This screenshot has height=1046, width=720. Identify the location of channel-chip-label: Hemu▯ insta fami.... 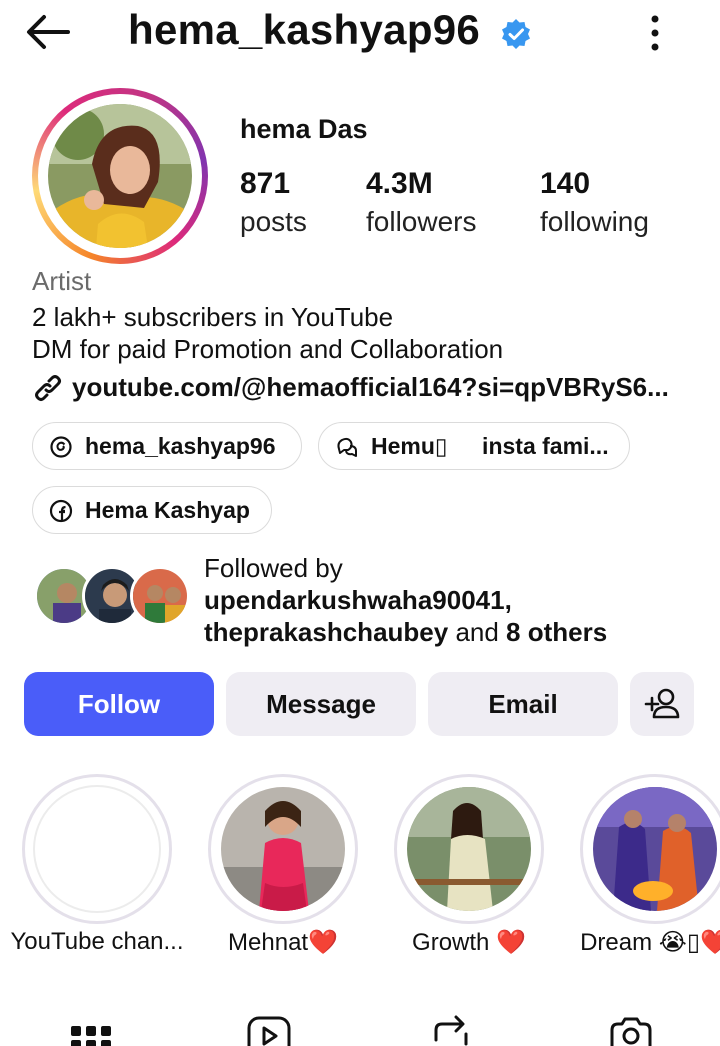
(490, 446).